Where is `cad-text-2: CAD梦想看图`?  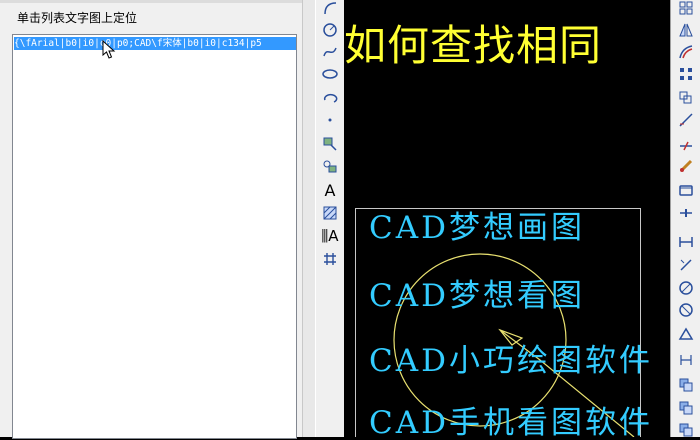 cad-text-2: CAD梦想看图 is located at coordinates (477, 296).